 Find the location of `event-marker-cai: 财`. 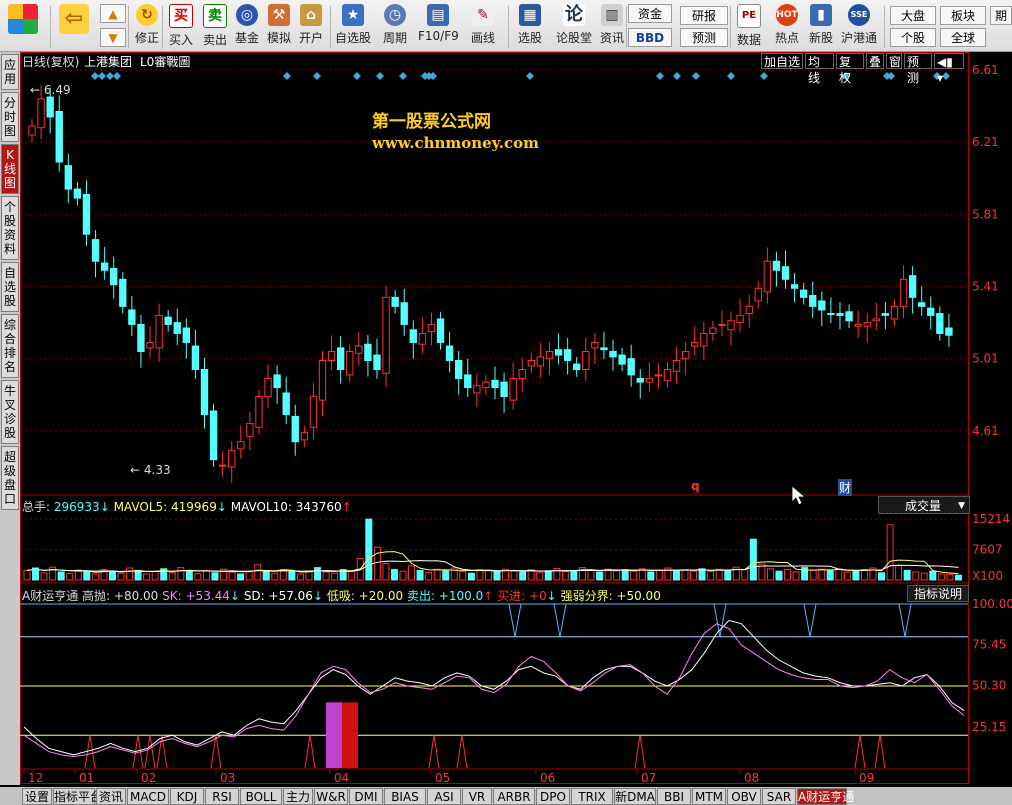

event-marker-cai: 财 is located at coordinates (845, 487).